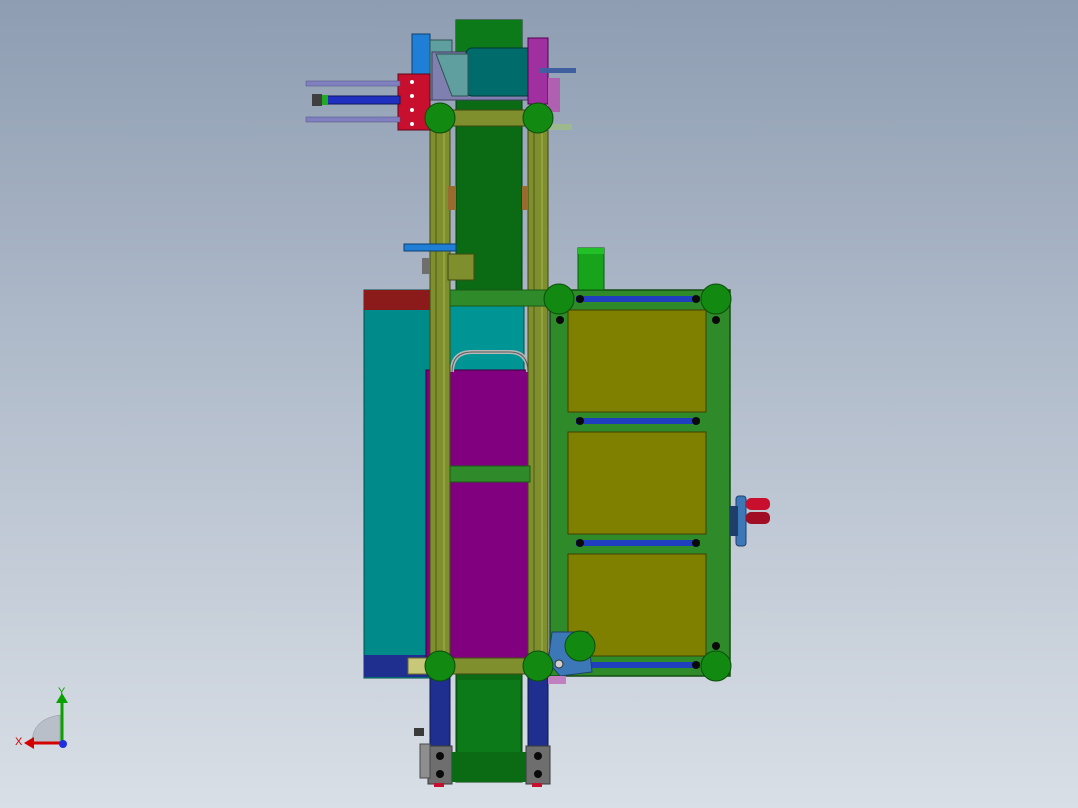 This screenshot has height=808, width=1078. I want to click on coordinate-triad: Y X, so click(41, 717).